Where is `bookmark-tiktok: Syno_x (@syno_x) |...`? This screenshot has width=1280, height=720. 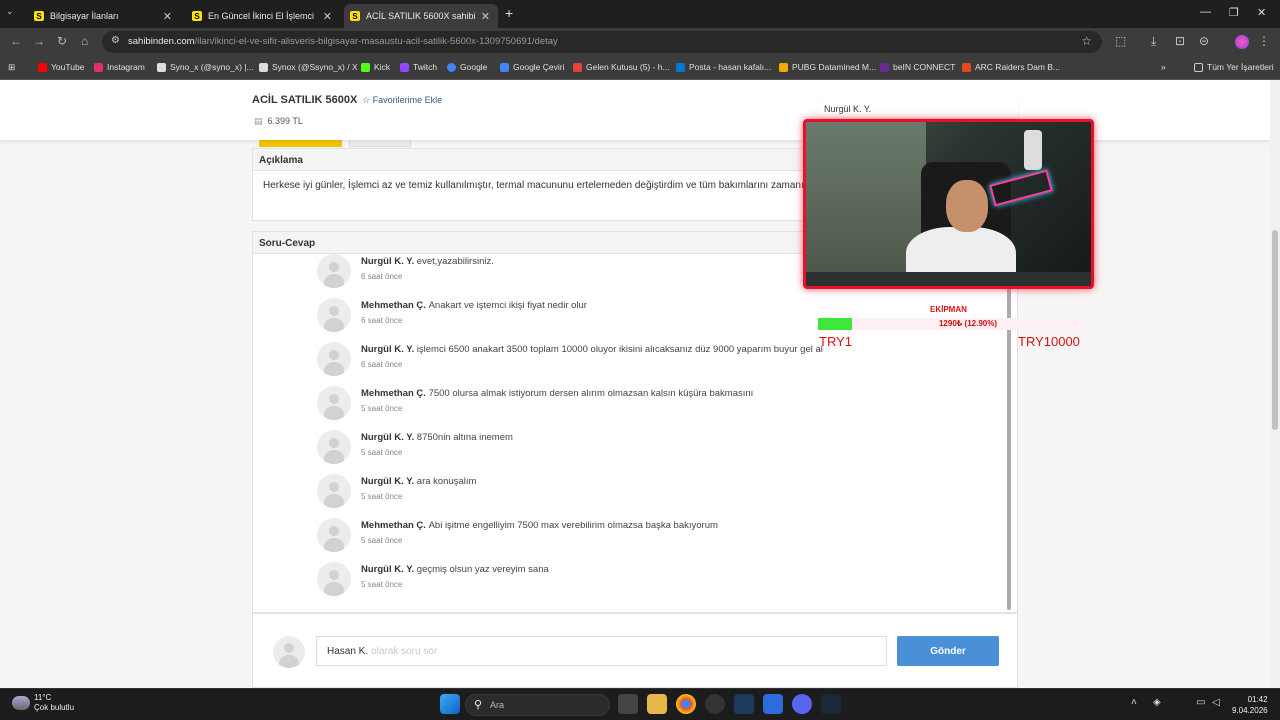
bookmark-tiktok: Syno_x (@syno_x) |... is located at coordinates (205, 67).